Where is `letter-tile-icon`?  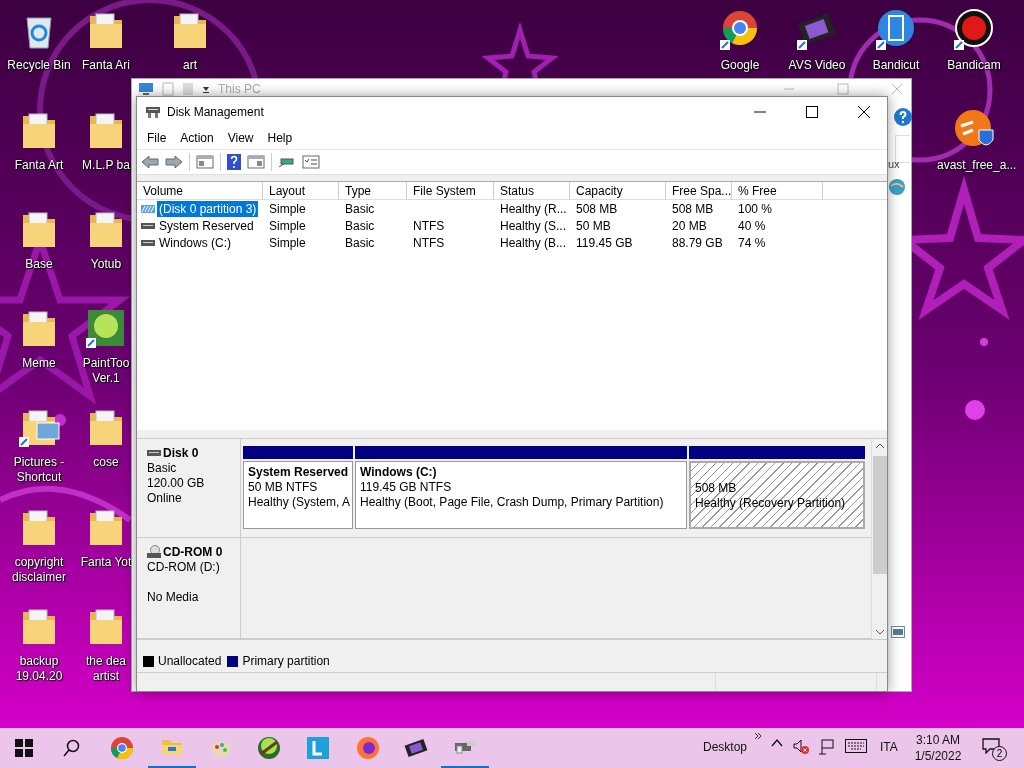 letter-tile-icon is located at coordinates (318, 748).